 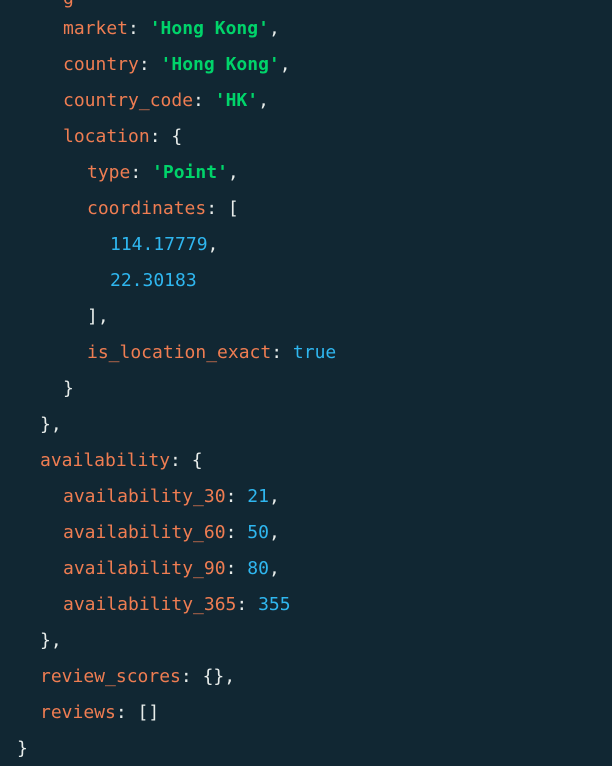 I want to click on is-location-exact-key: is_location_exact, so click(x=179, y=352).